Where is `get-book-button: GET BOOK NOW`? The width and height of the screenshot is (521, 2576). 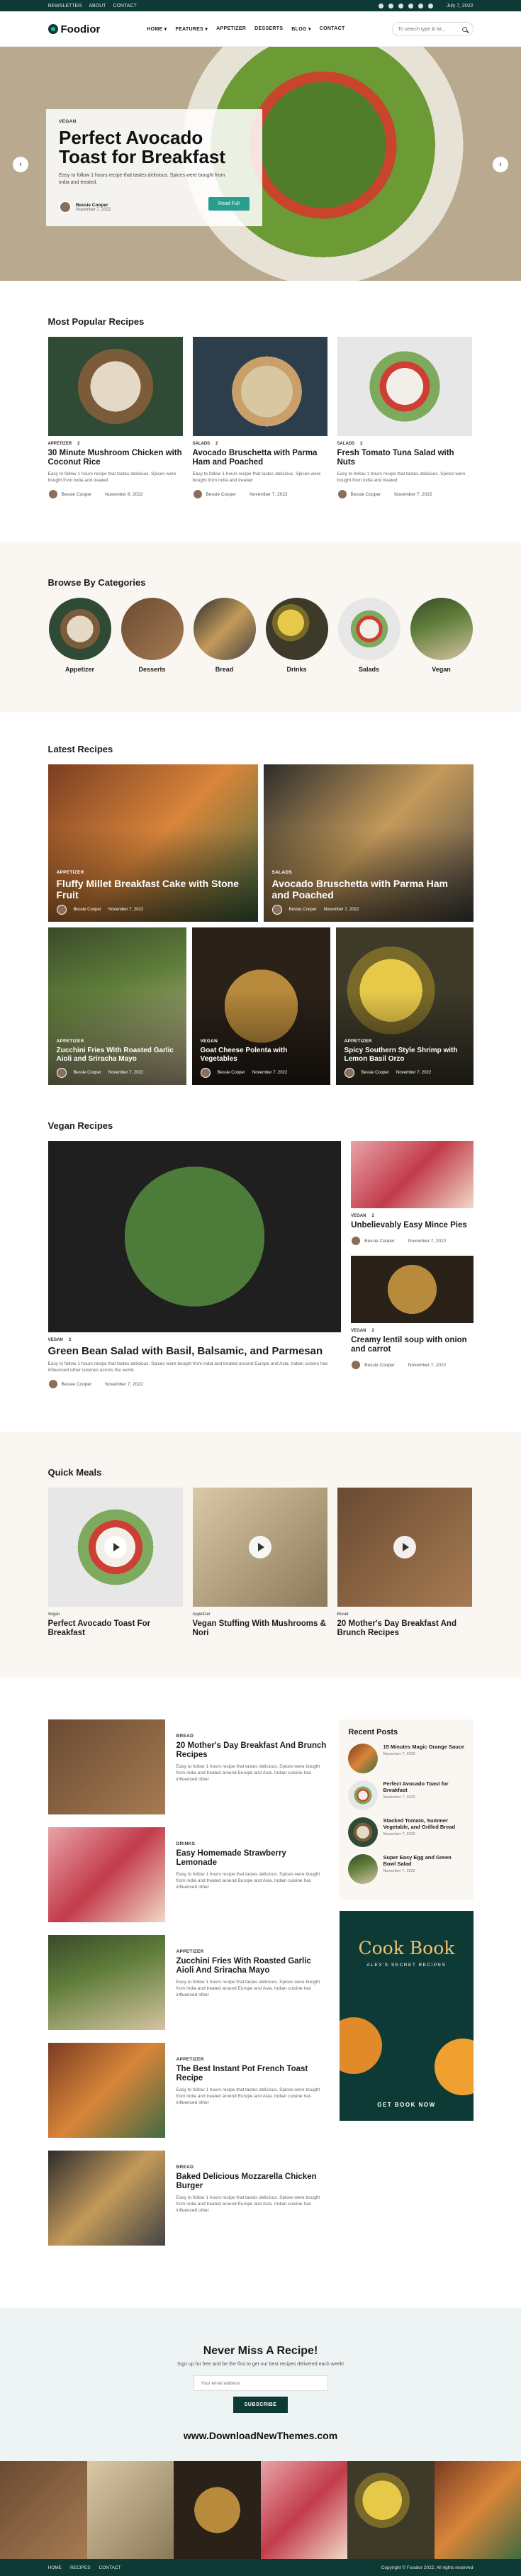 get-book-button: GET BOOK NOW is located at coordinates (407, 2105).